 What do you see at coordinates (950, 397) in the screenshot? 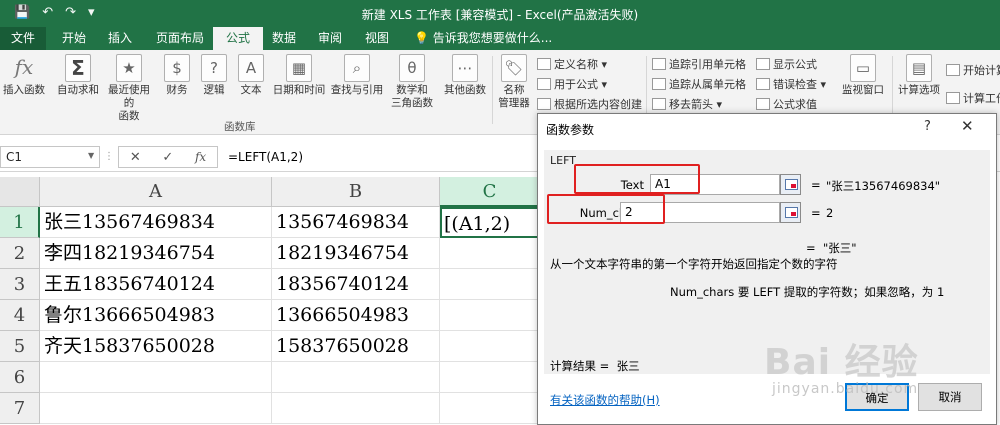
I see `cancel-button: 取消` at bounding box center [950, 397].